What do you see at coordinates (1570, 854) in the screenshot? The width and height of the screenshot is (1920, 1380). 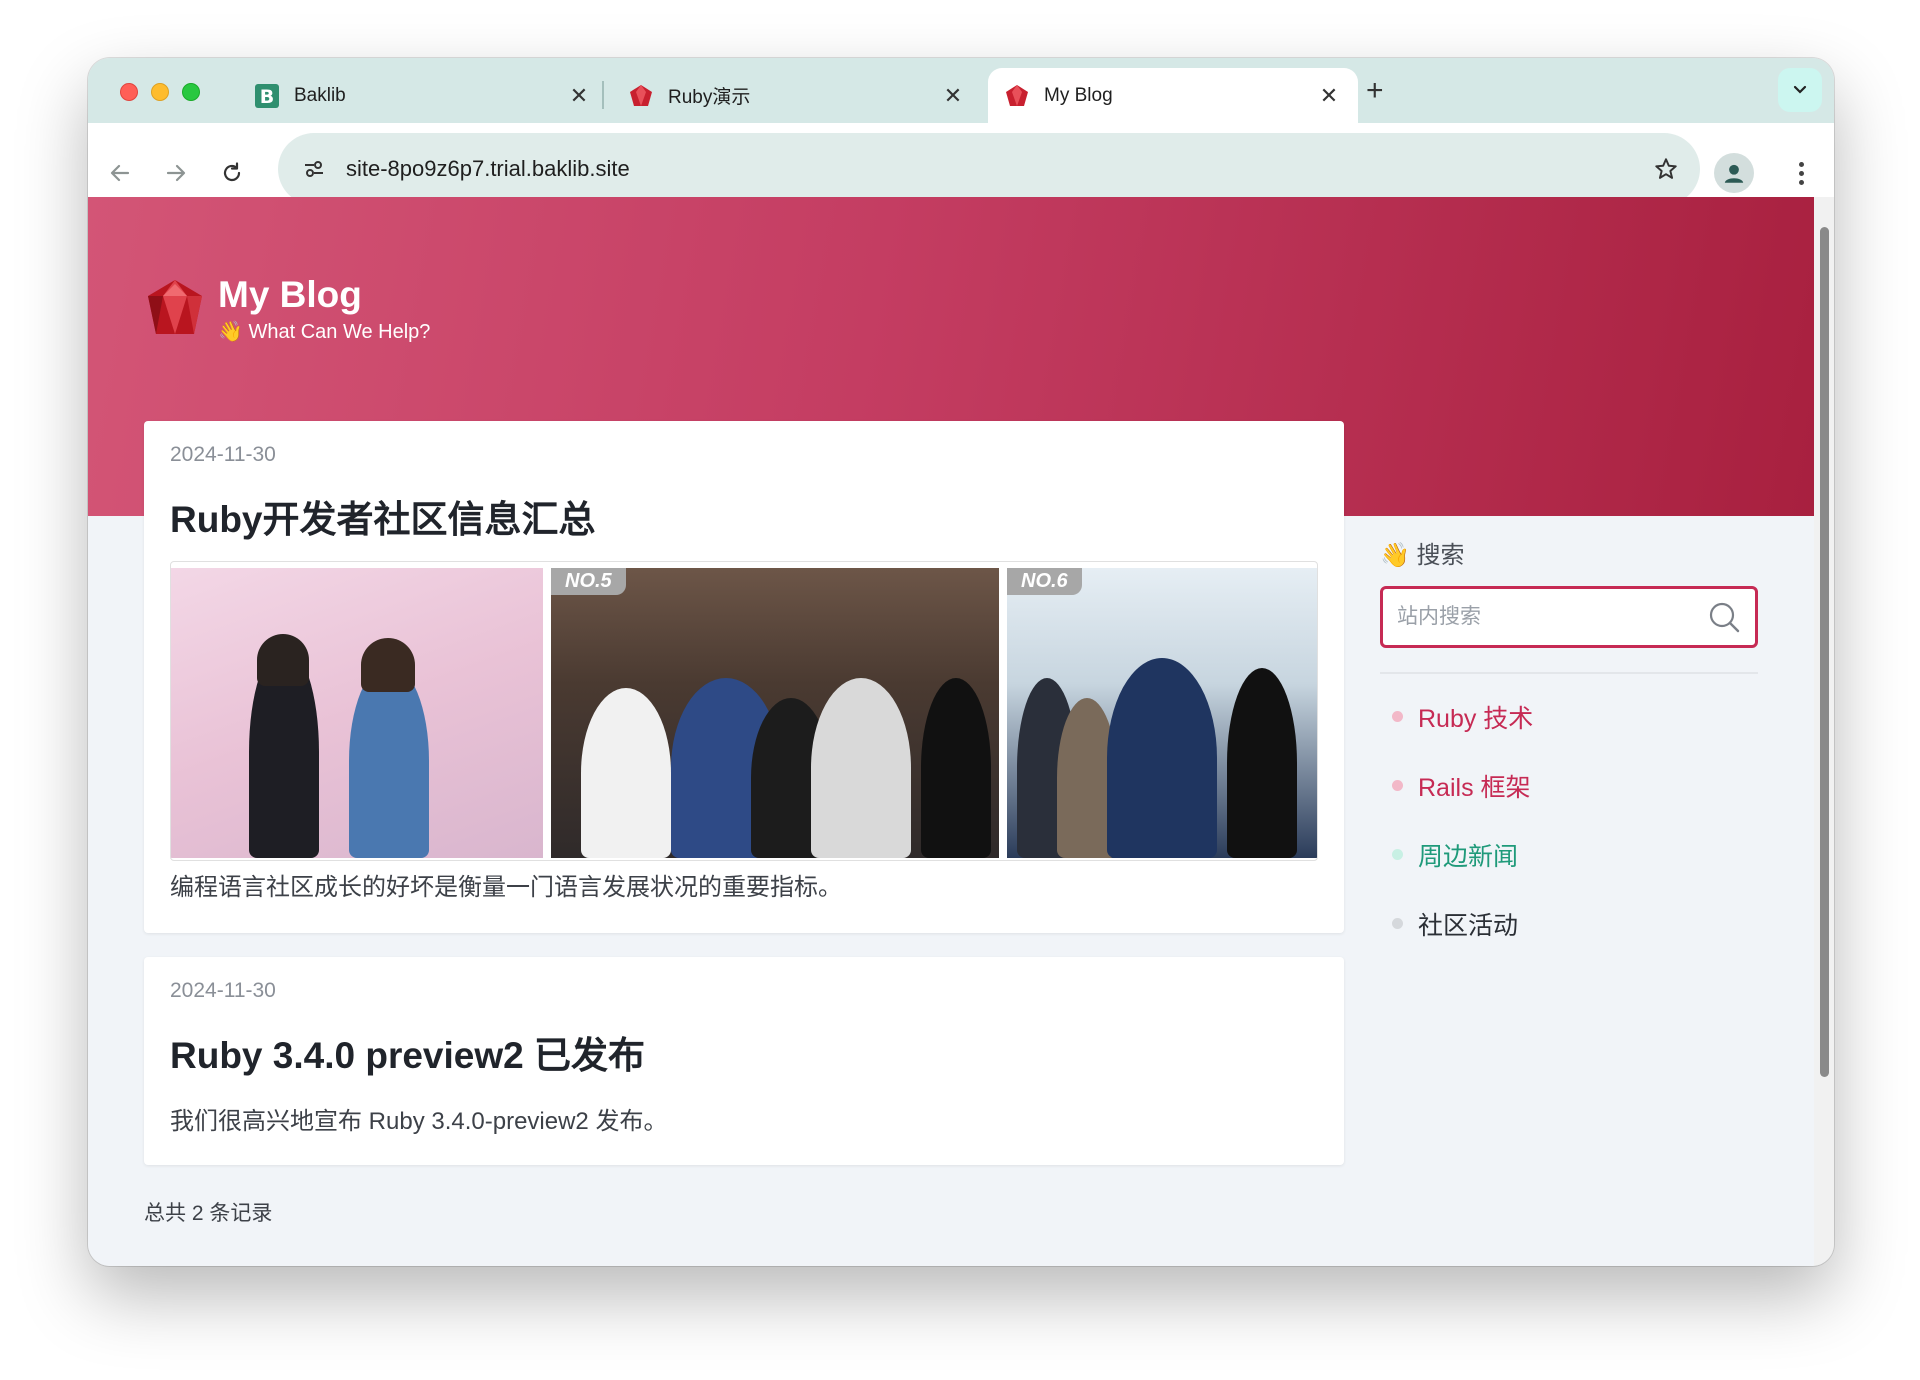 I see `category-item-news: 周边新闻` at bounding box center [1570, 854].